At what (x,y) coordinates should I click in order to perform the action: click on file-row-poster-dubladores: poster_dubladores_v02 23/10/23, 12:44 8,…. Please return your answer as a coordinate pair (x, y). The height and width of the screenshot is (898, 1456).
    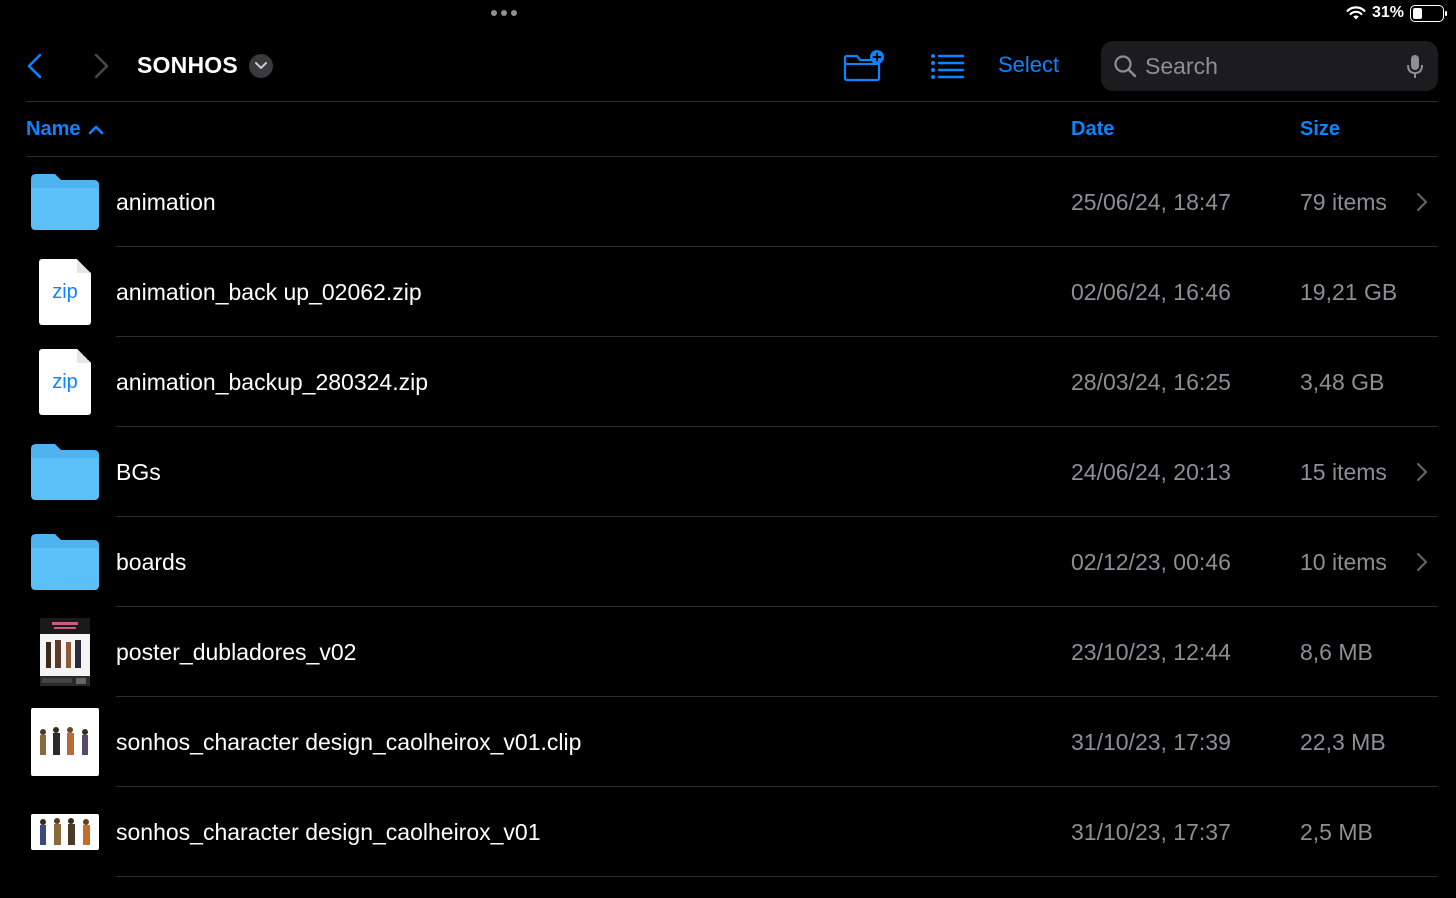
    Looking at the image, I should click on (728, 652).